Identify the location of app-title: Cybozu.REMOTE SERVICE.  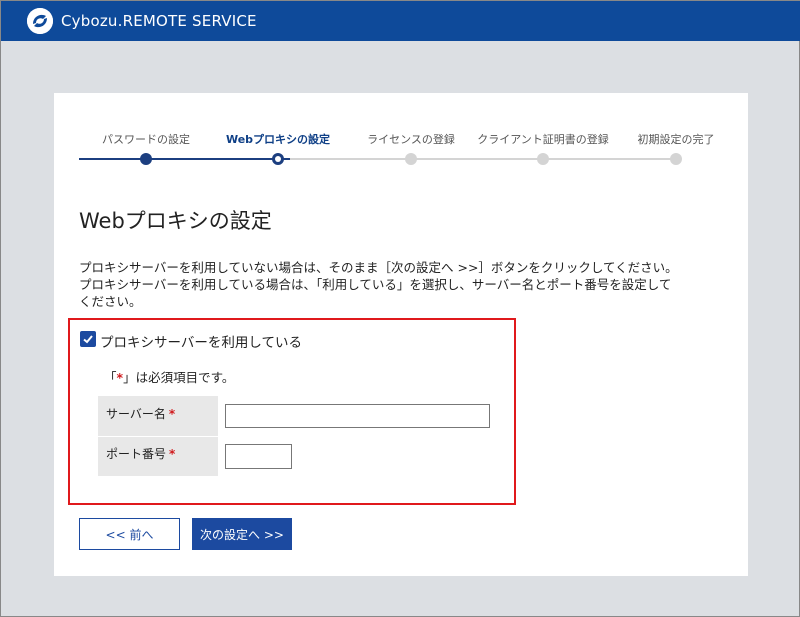
(159, 21).